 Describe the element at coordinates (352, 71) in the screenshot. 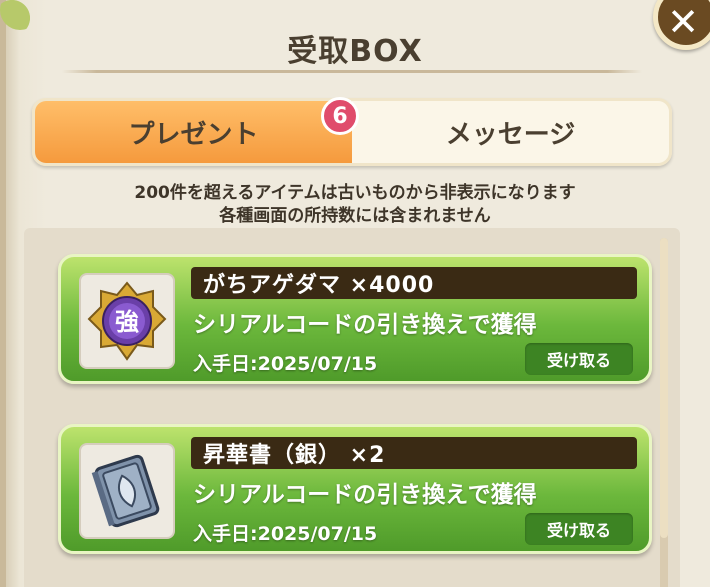

I see `title-divider` at that location.